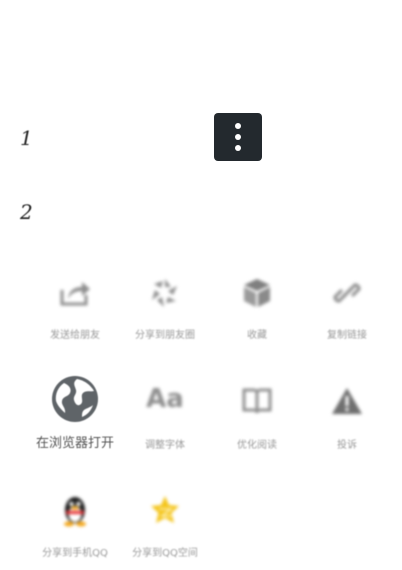 The height and width of the screenshot is (570, 402). I want to click on qq-penguin-icon, so click(75, 513).